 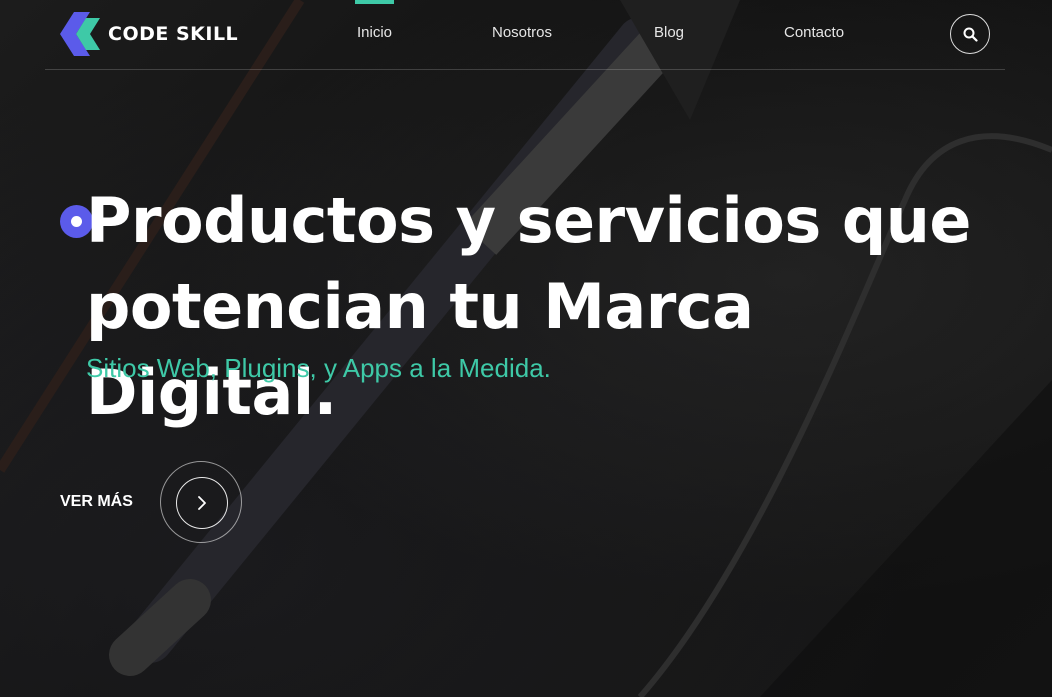 I want to click on ver-mas-button: VER MÁS, so click(x=151, y=502).